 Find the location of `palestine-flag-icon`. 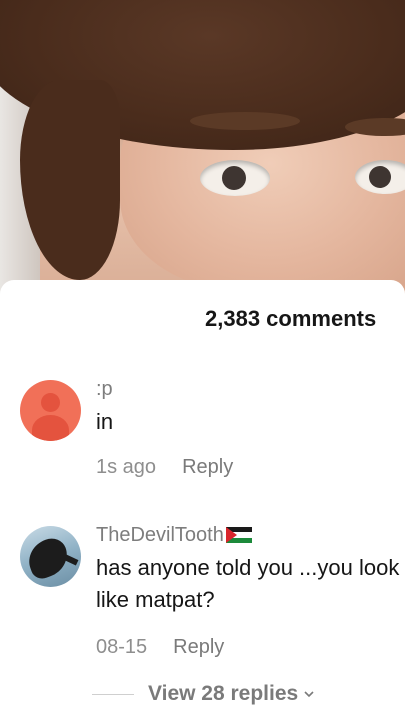

palestine-flag-icon is located at coordinates (238, 535).